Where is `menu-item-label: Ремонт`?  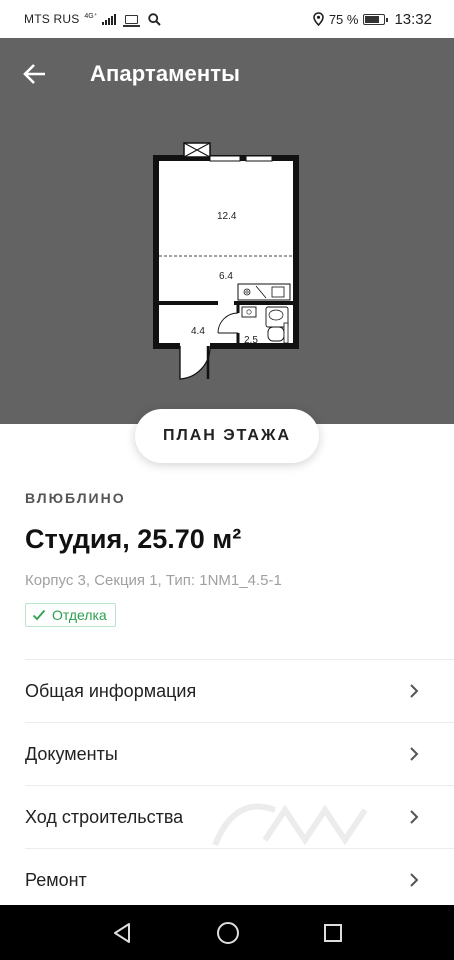
menu-item-label: Ремонт is located at coordinates (56, 879).